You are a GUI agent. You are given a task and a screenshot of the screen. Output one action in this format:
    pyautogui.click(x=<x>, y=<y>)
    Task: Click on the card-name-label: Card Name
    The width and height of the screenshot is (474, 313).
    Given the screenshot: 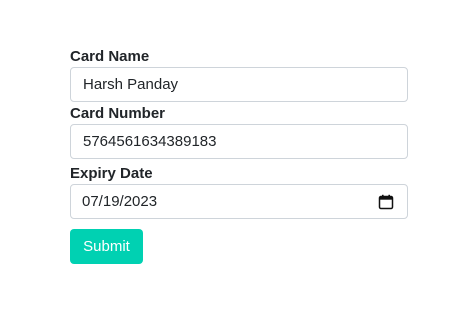 What is the action you would take?
    pyautogui.click(x=110, y=56)
    